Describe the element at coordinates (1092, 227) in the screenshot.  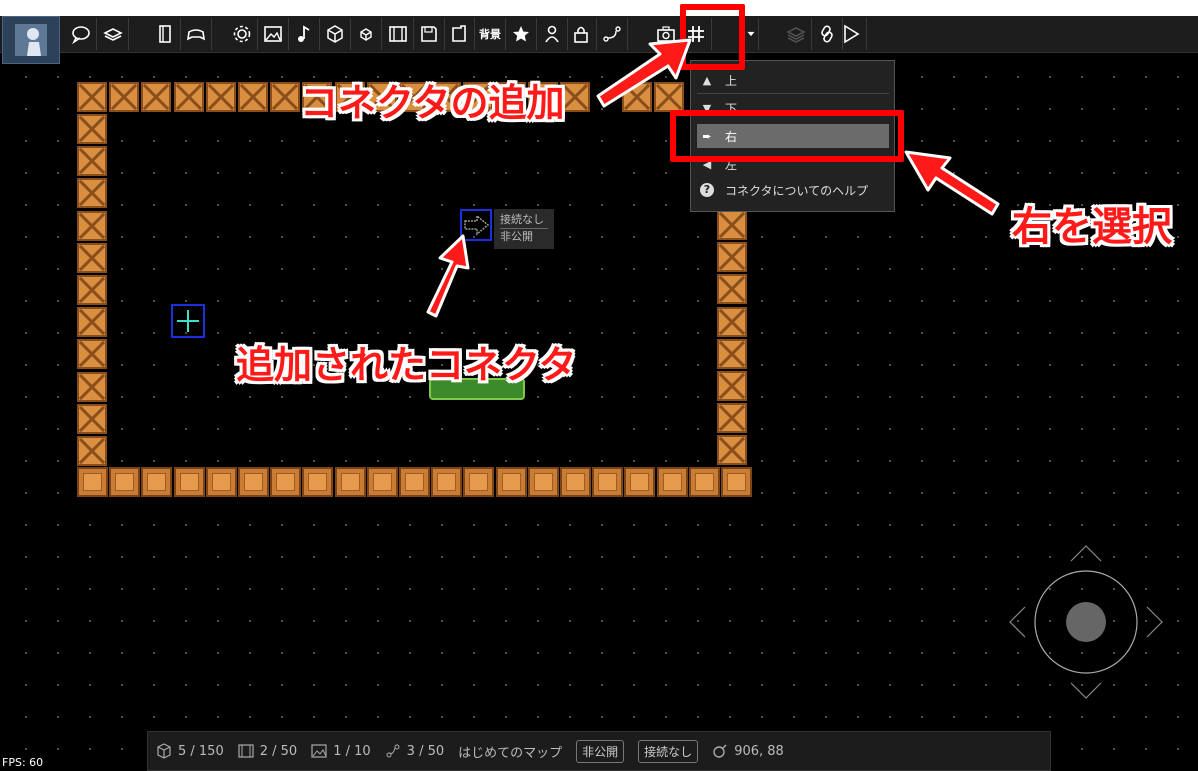
I see `annotation-select-right: 右を選択` at that location.